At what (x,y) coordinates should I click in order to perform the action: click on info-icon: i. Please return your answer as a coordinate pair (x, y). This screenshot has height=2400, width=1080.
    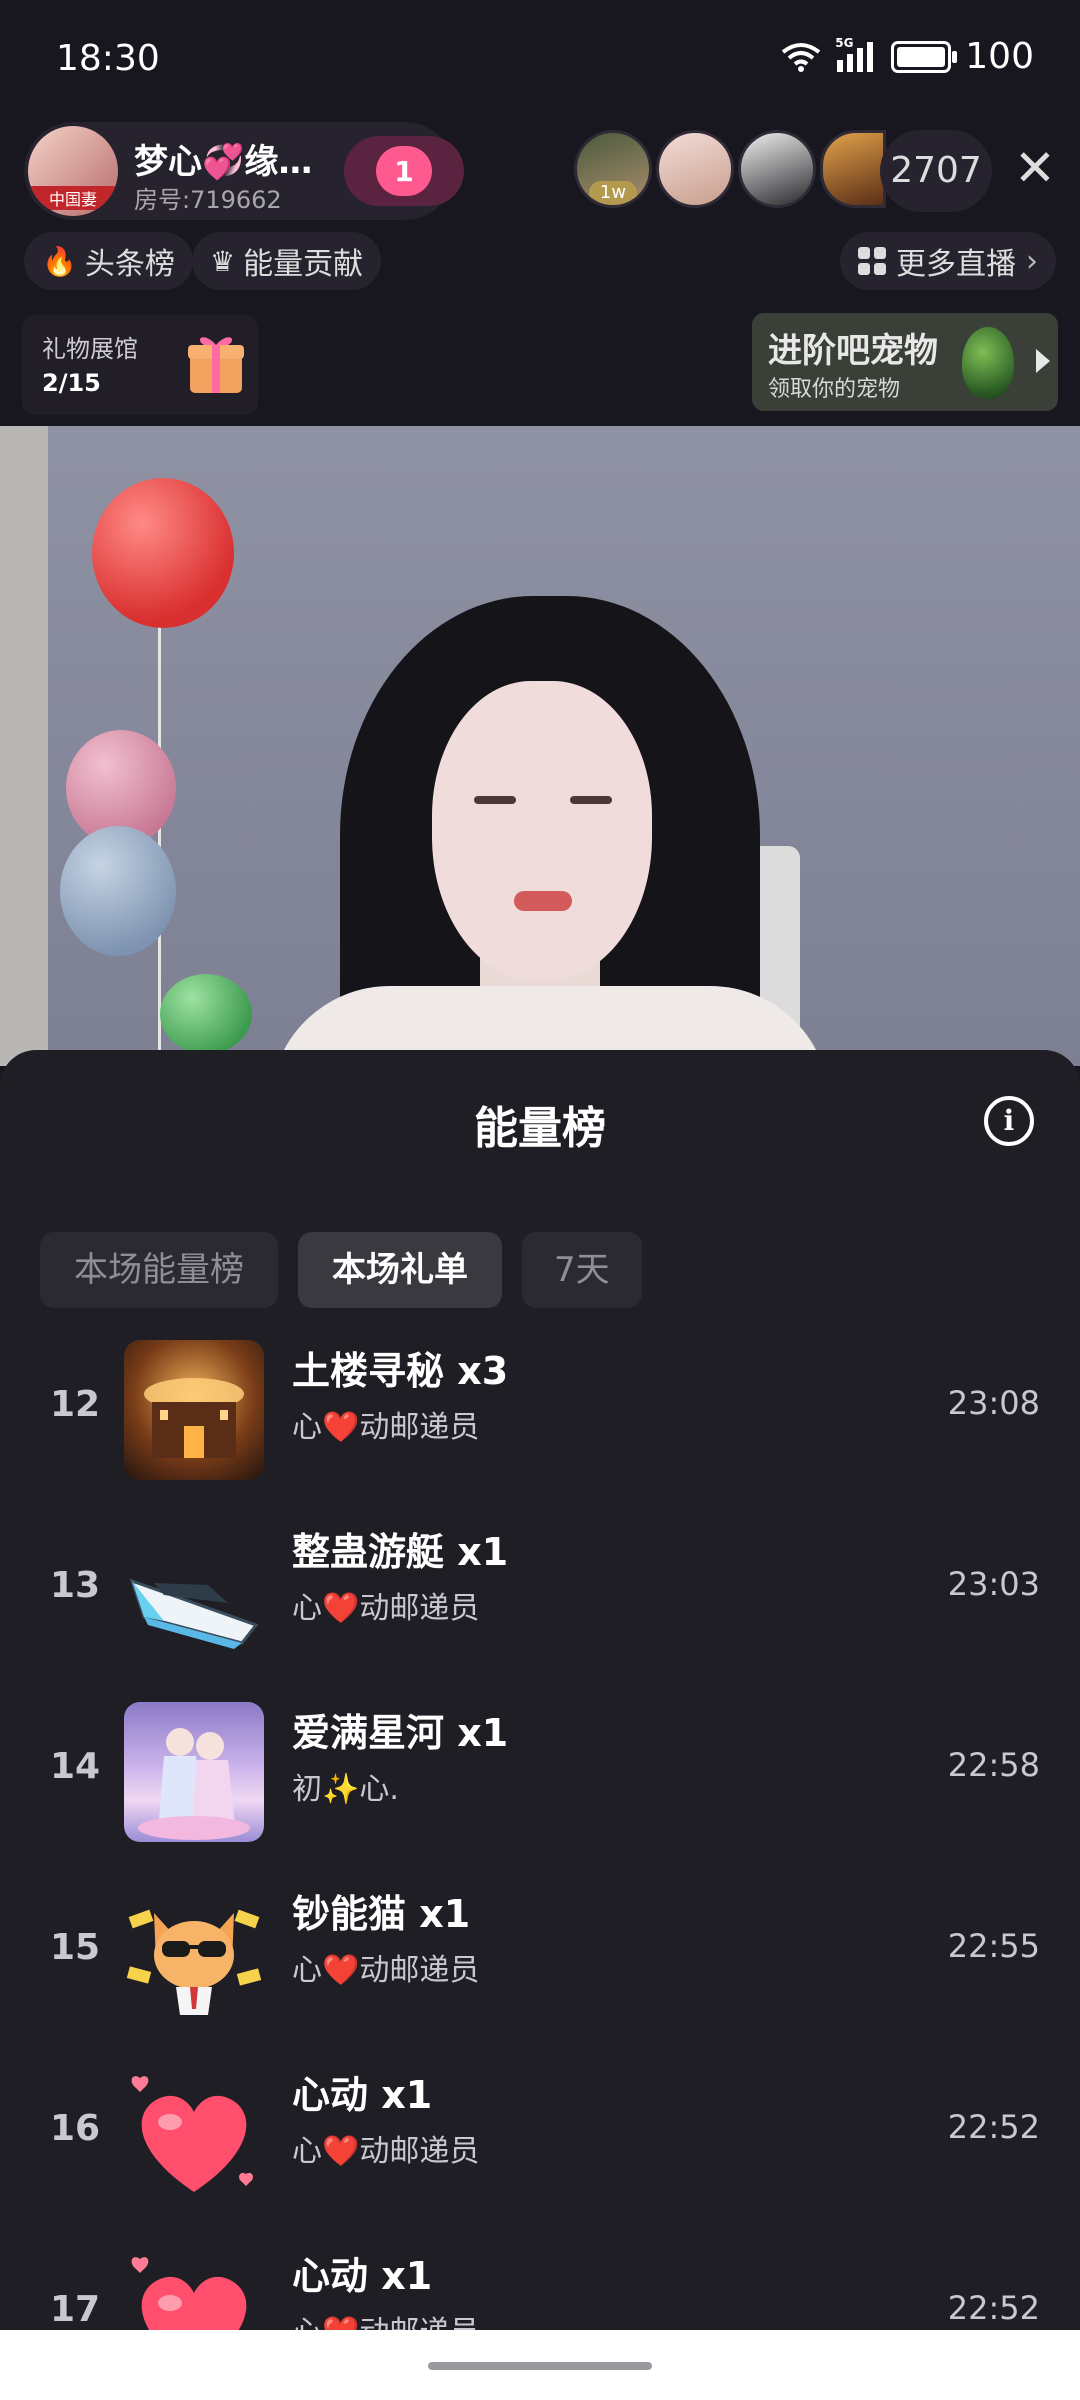
    Looking at the image, I should click on (1009, 1121).